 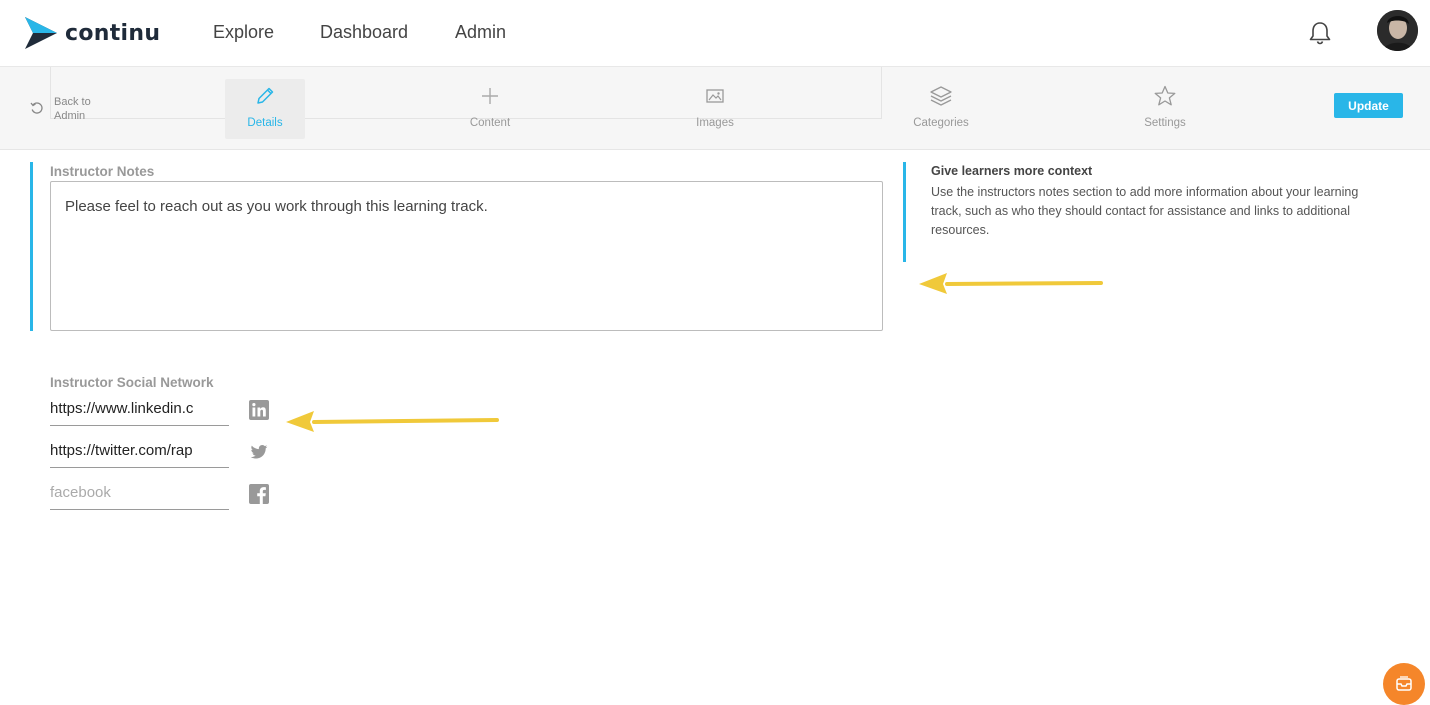 What do you see at coordinates (41, 33) in the screenshot?
I see `logo-arrow-icon` at bounding box center [41, 33].